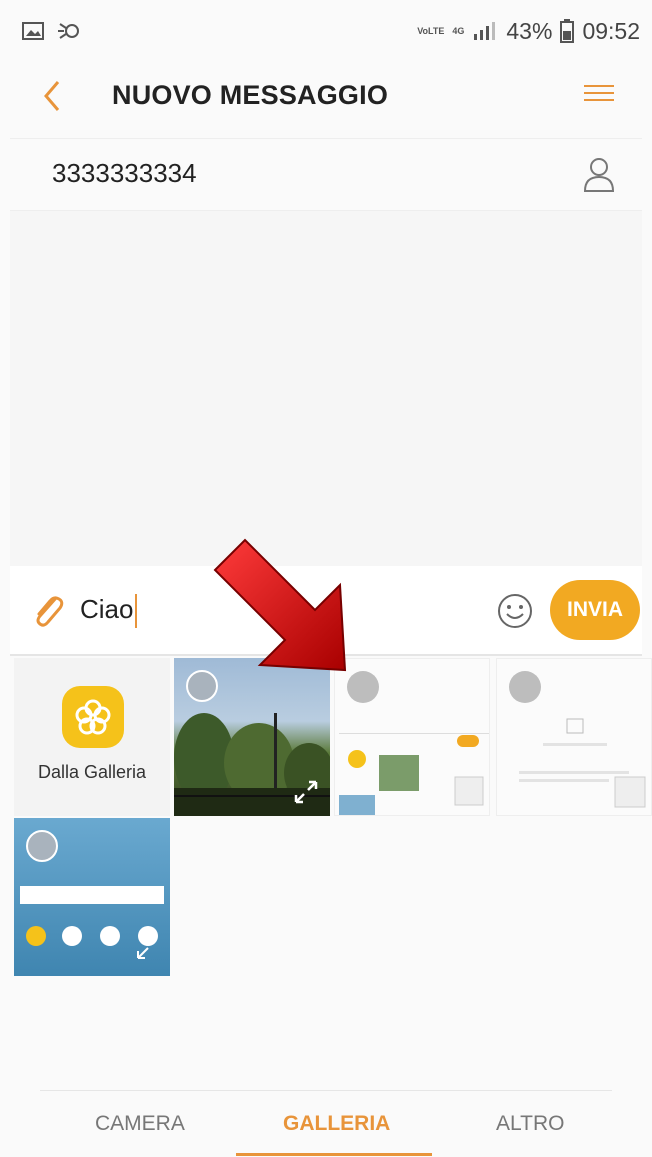 The height and width of the screenshot is (1157, 652). Describe the element at coordinates (595, 610) in the screenshot. I see `send-button: INVIA` at that location.